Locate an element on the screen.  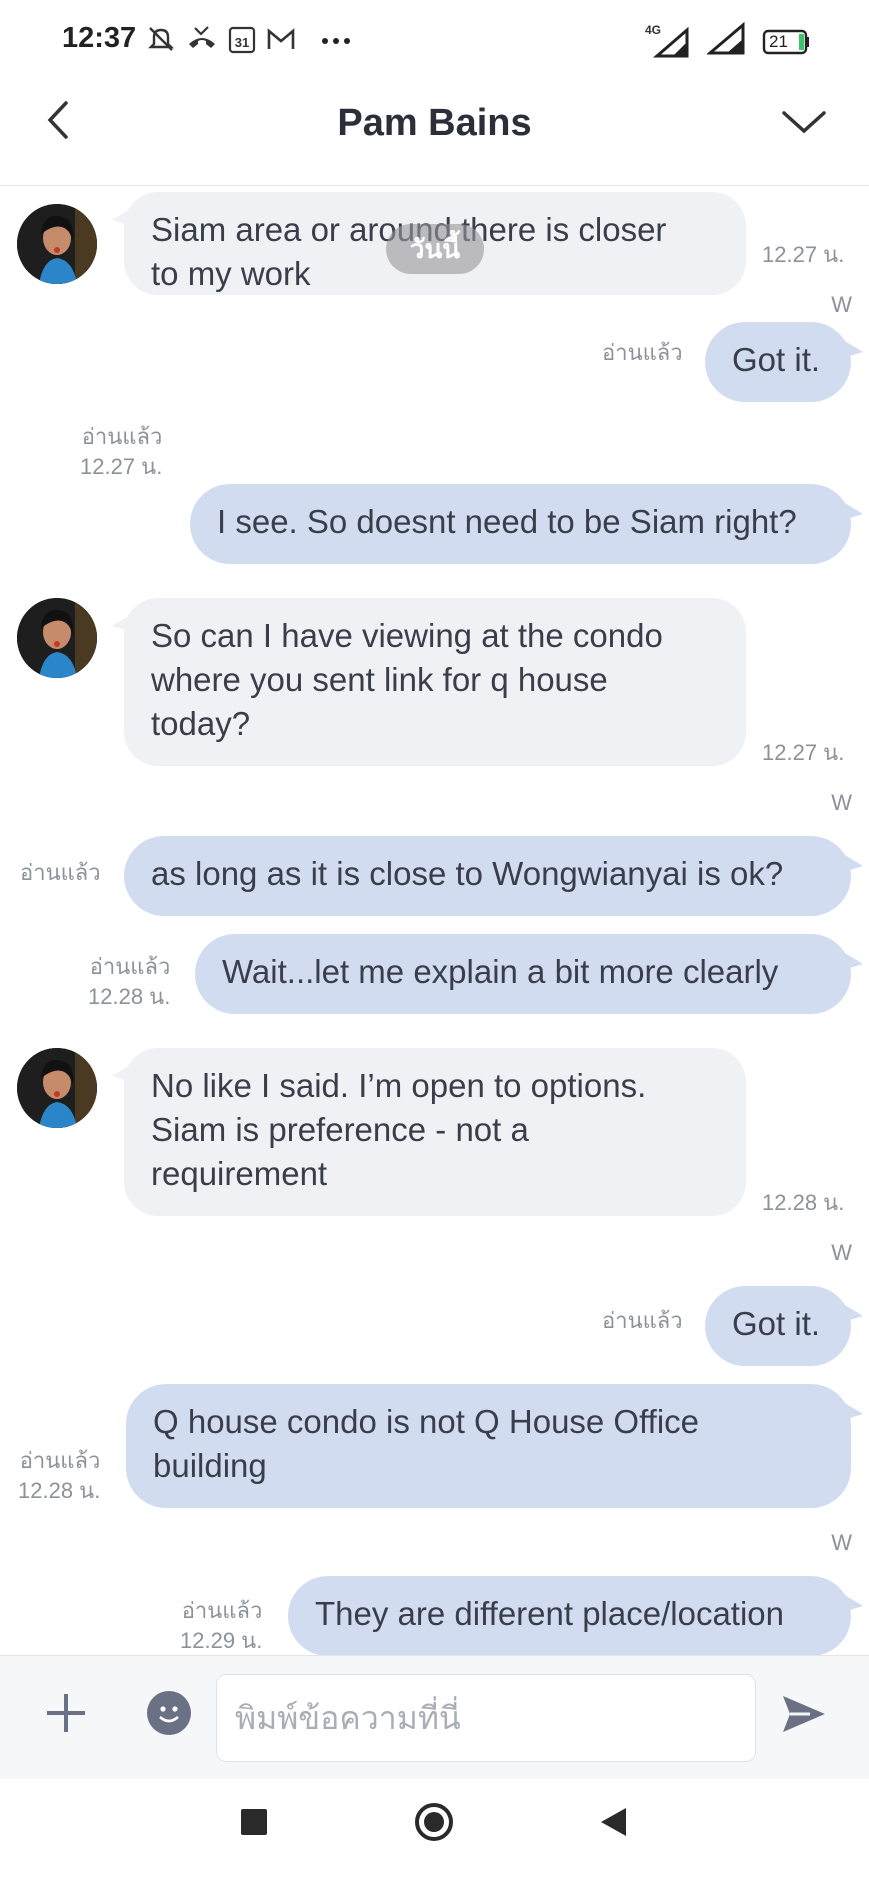
home-circle-icon is located at coordinates (434, 1822).